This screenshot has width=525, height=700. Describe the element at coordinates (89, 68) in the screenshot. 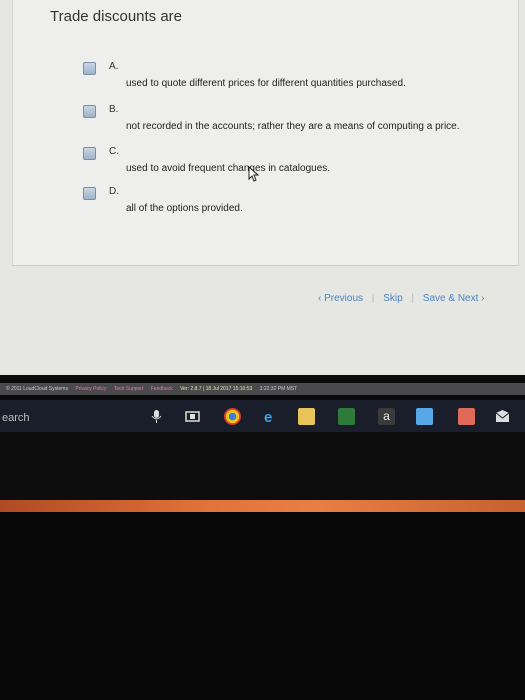

I see `checkbox-a` at that location.